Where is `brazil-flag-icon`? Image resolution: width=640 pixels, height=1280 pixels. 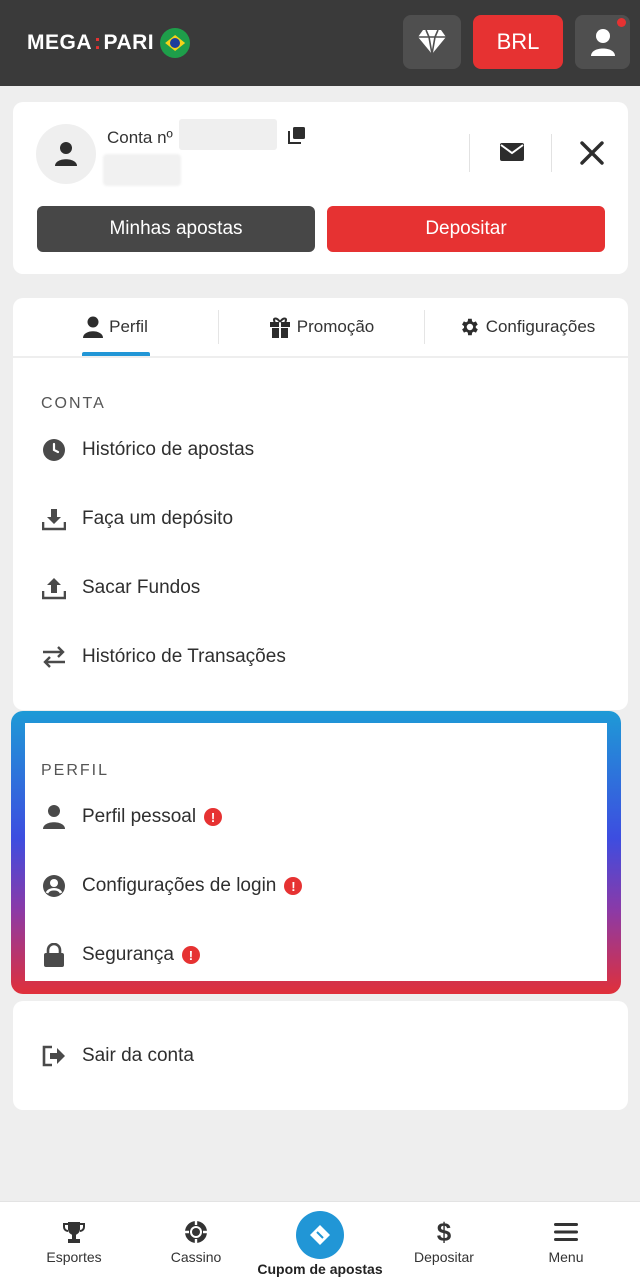
brazil-flag-icon is located at coordinates (175, 43).